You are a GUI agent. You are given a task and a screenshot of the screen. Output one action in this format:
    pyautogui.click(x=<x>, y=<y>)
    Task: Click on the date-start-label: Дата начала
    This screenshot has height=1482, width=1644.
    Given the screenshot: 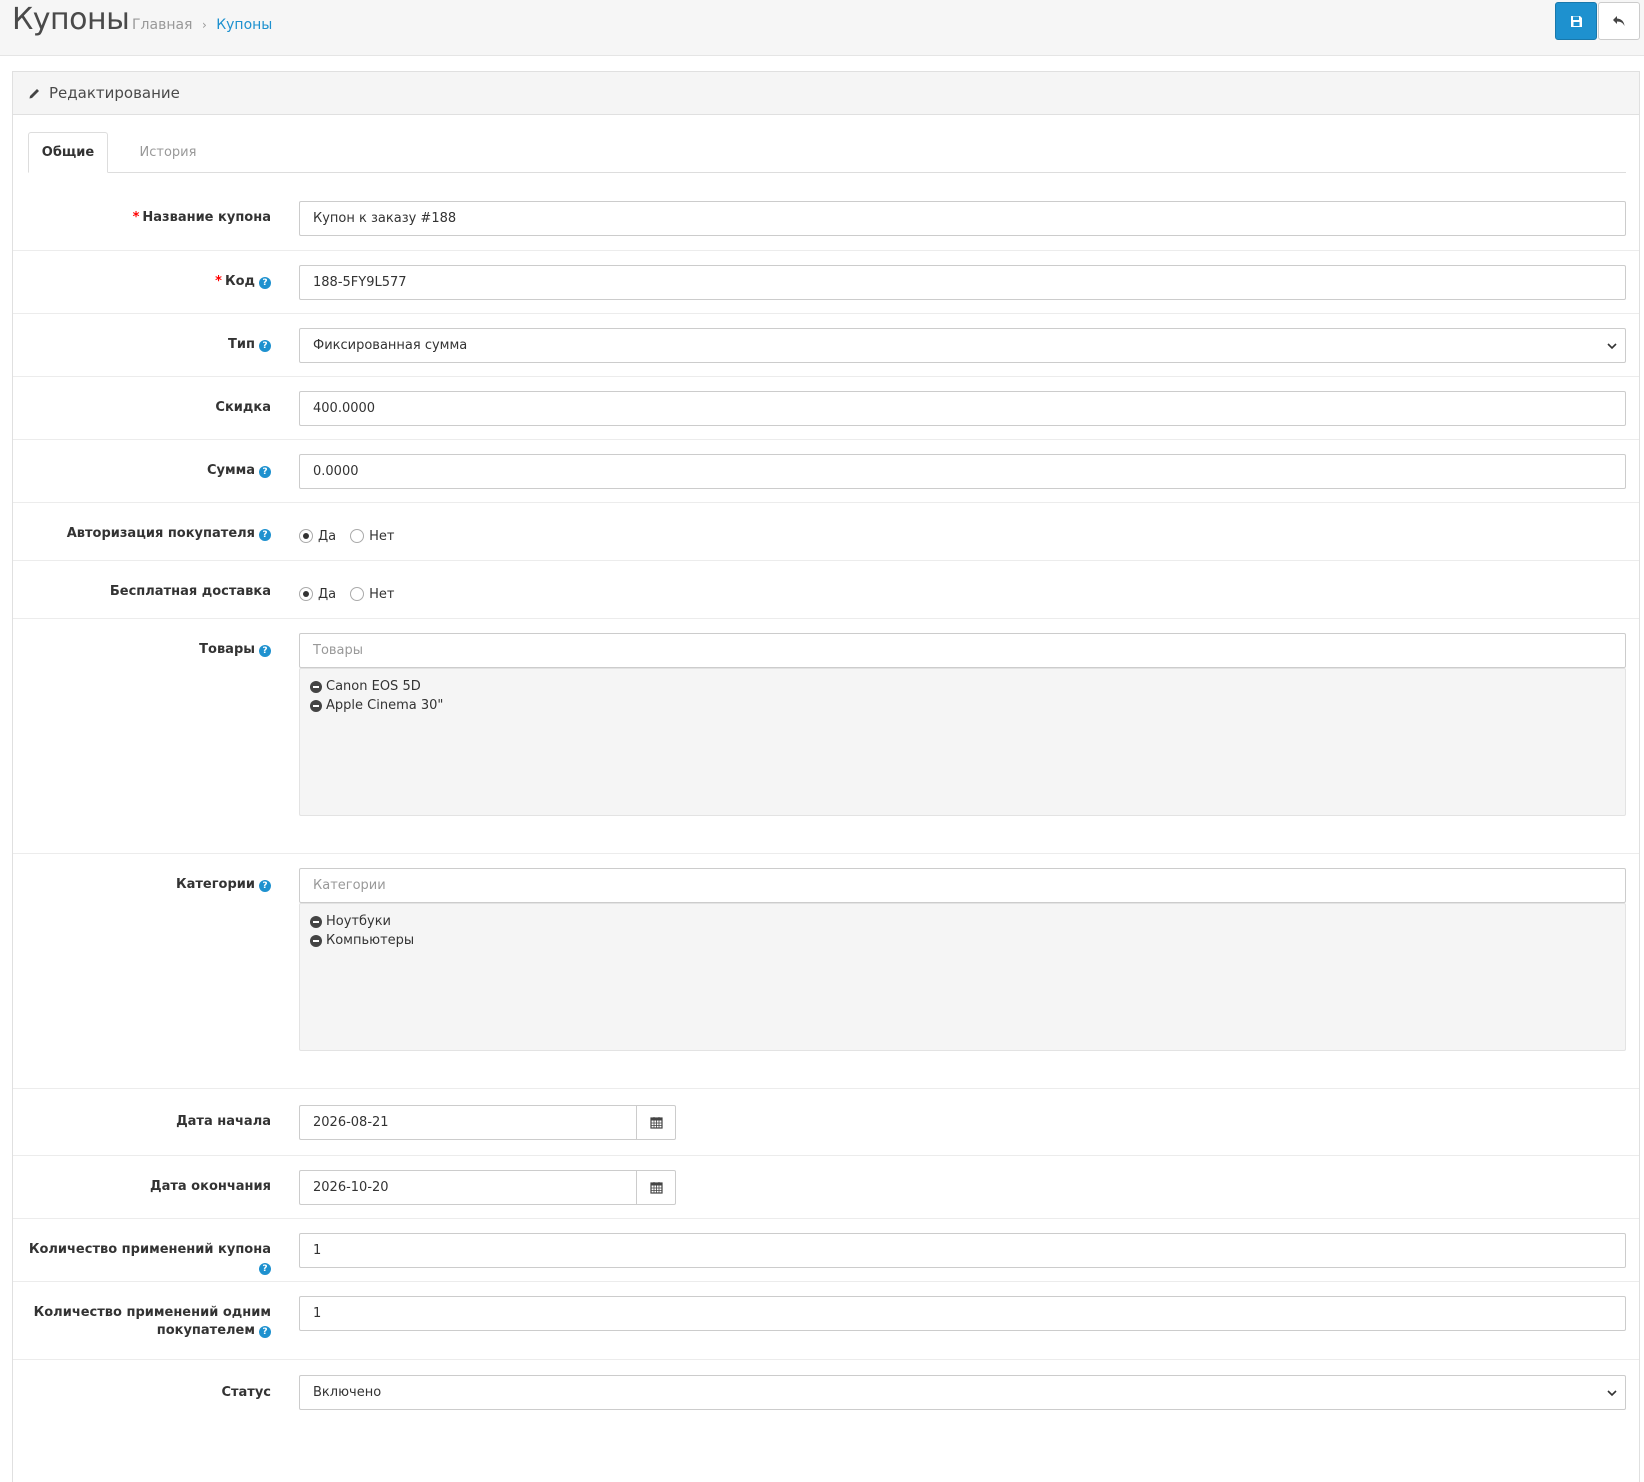 What is the action you would take?
    pyautogui.click(x=223, y=1121)
    